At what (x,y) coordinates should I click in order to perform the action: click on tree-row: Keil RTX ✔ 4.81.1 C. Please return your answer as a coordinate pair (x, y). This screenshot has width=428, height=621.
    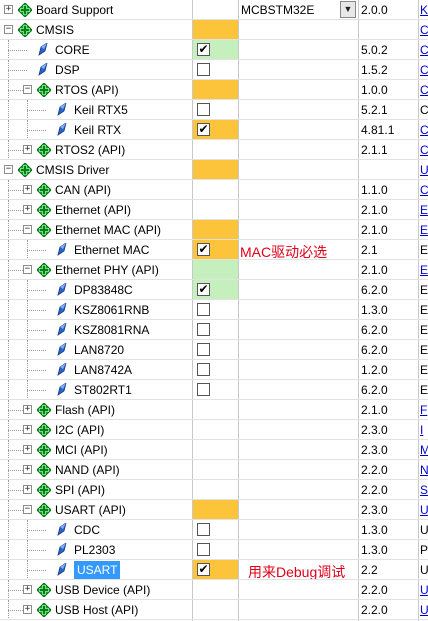
    Looking at the image, I should click on (214, 130).